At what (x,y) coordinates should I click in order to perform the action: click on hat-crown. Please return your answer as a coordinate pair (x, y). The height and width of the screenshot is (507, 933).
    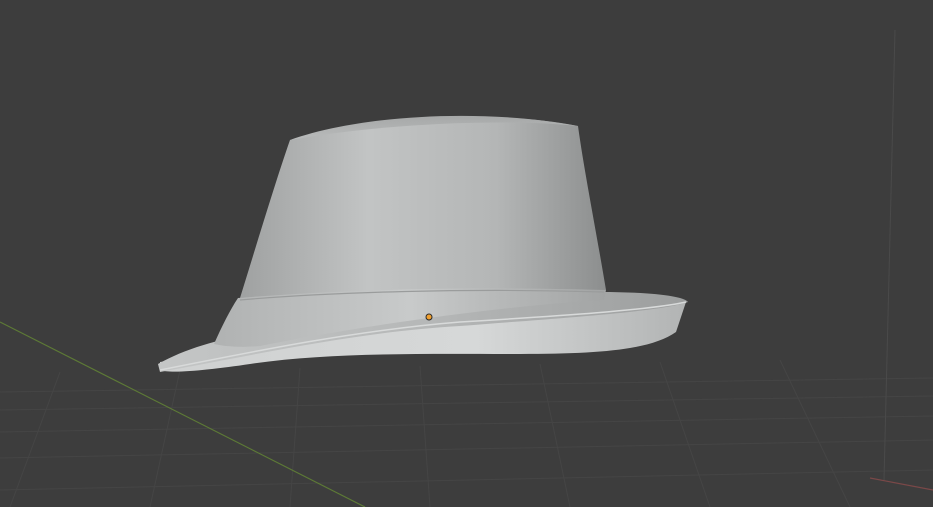
    Looking at the image, I should click on (423, 208).